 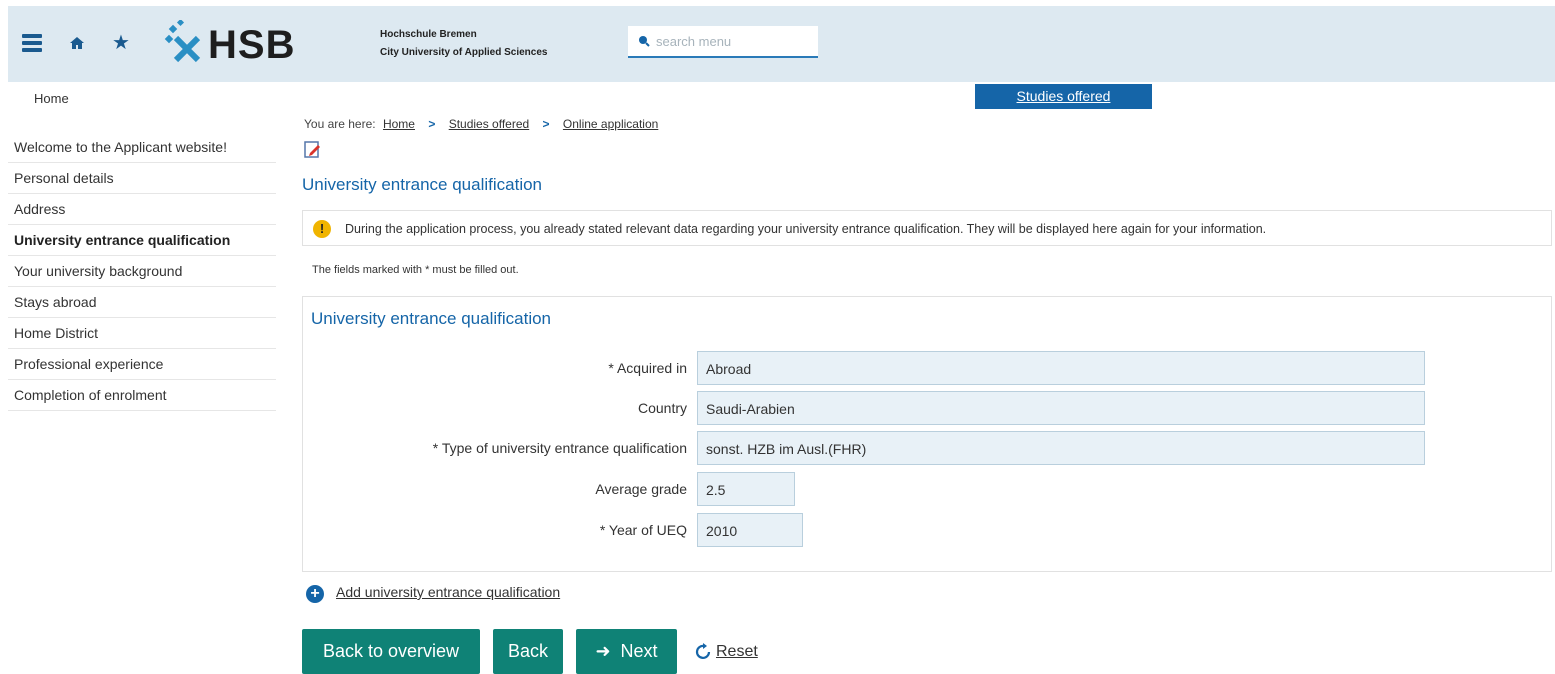 I want to click on back-button: Back, so click(x=528, y=651).